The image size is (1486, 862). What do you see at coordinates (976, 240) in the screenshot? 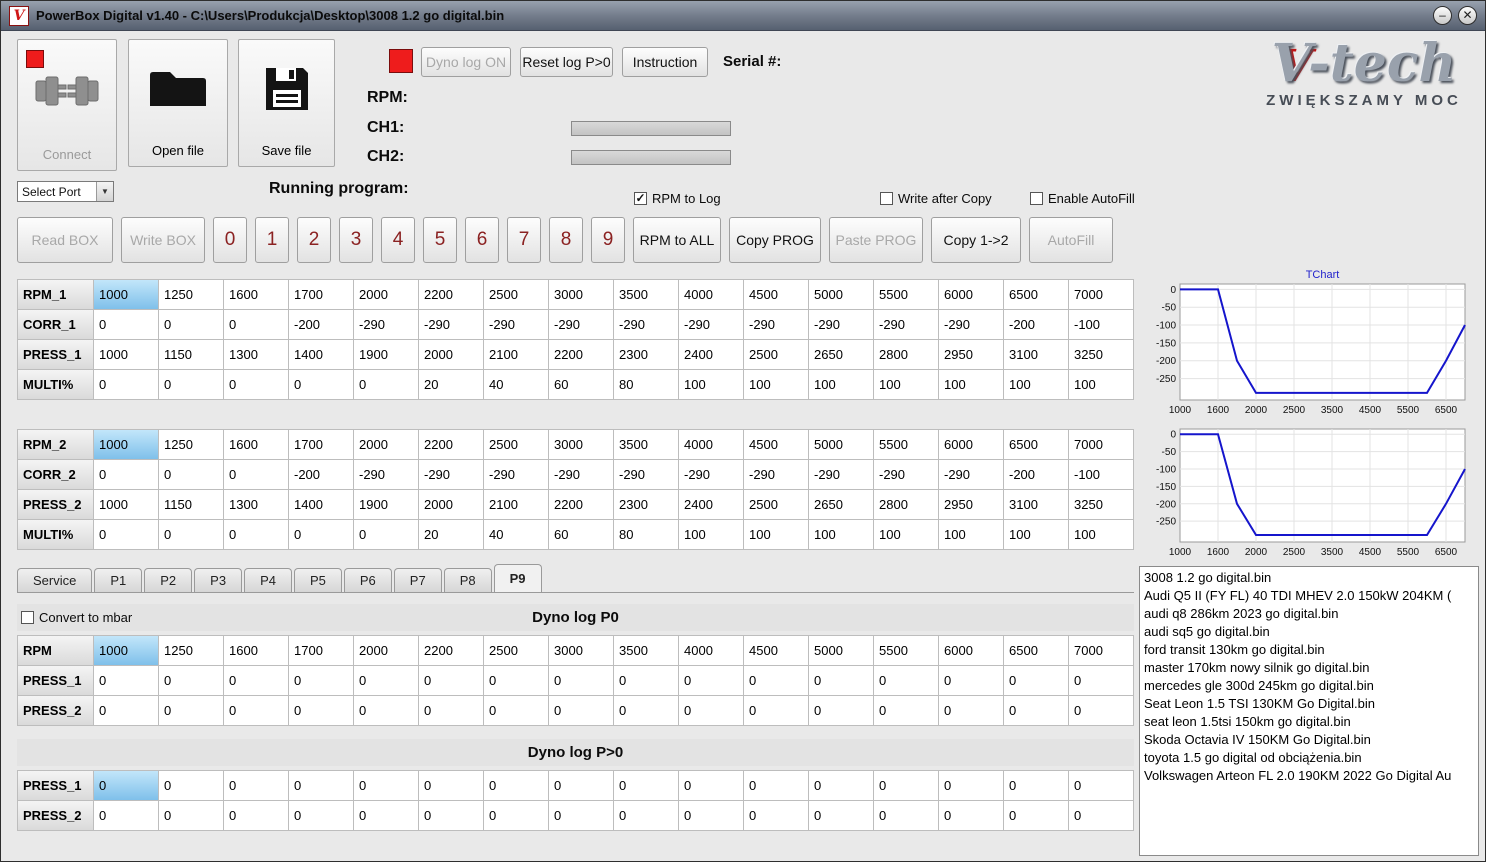
I see `copy-1-to-2-button: Copy 1->2` at bounding box center [976, 240].